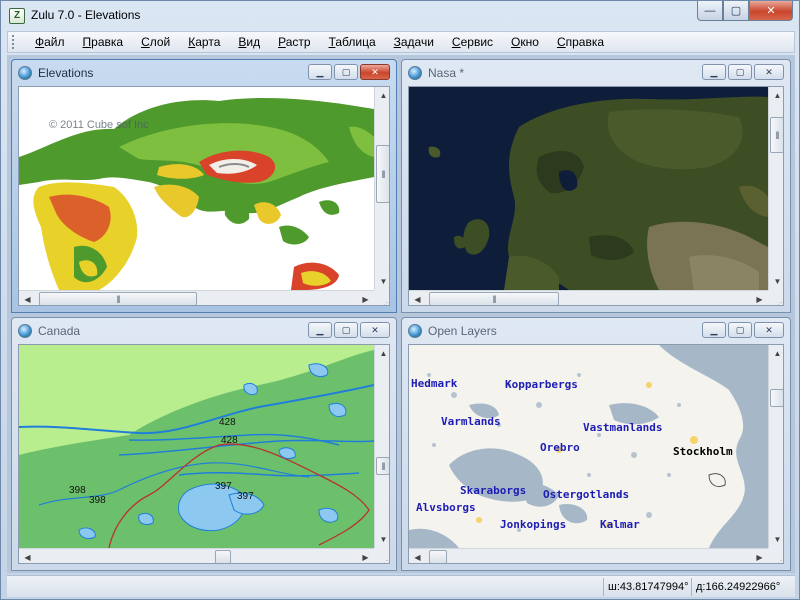  What do you see at coordinates (346, 330) in the screenshot?
I see `window-canada-maximize-button: ▢` at bounding box center [346, 330].